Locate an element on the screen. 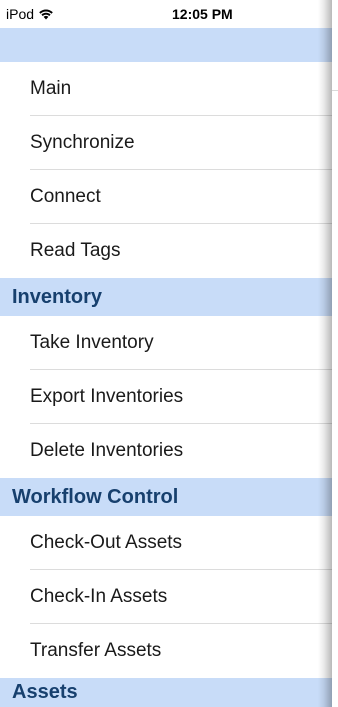 Image resolution: width=338 pixels, height=707 pixels. status-bar: iPod 12:05 PM is located at coordinates (166, 14).